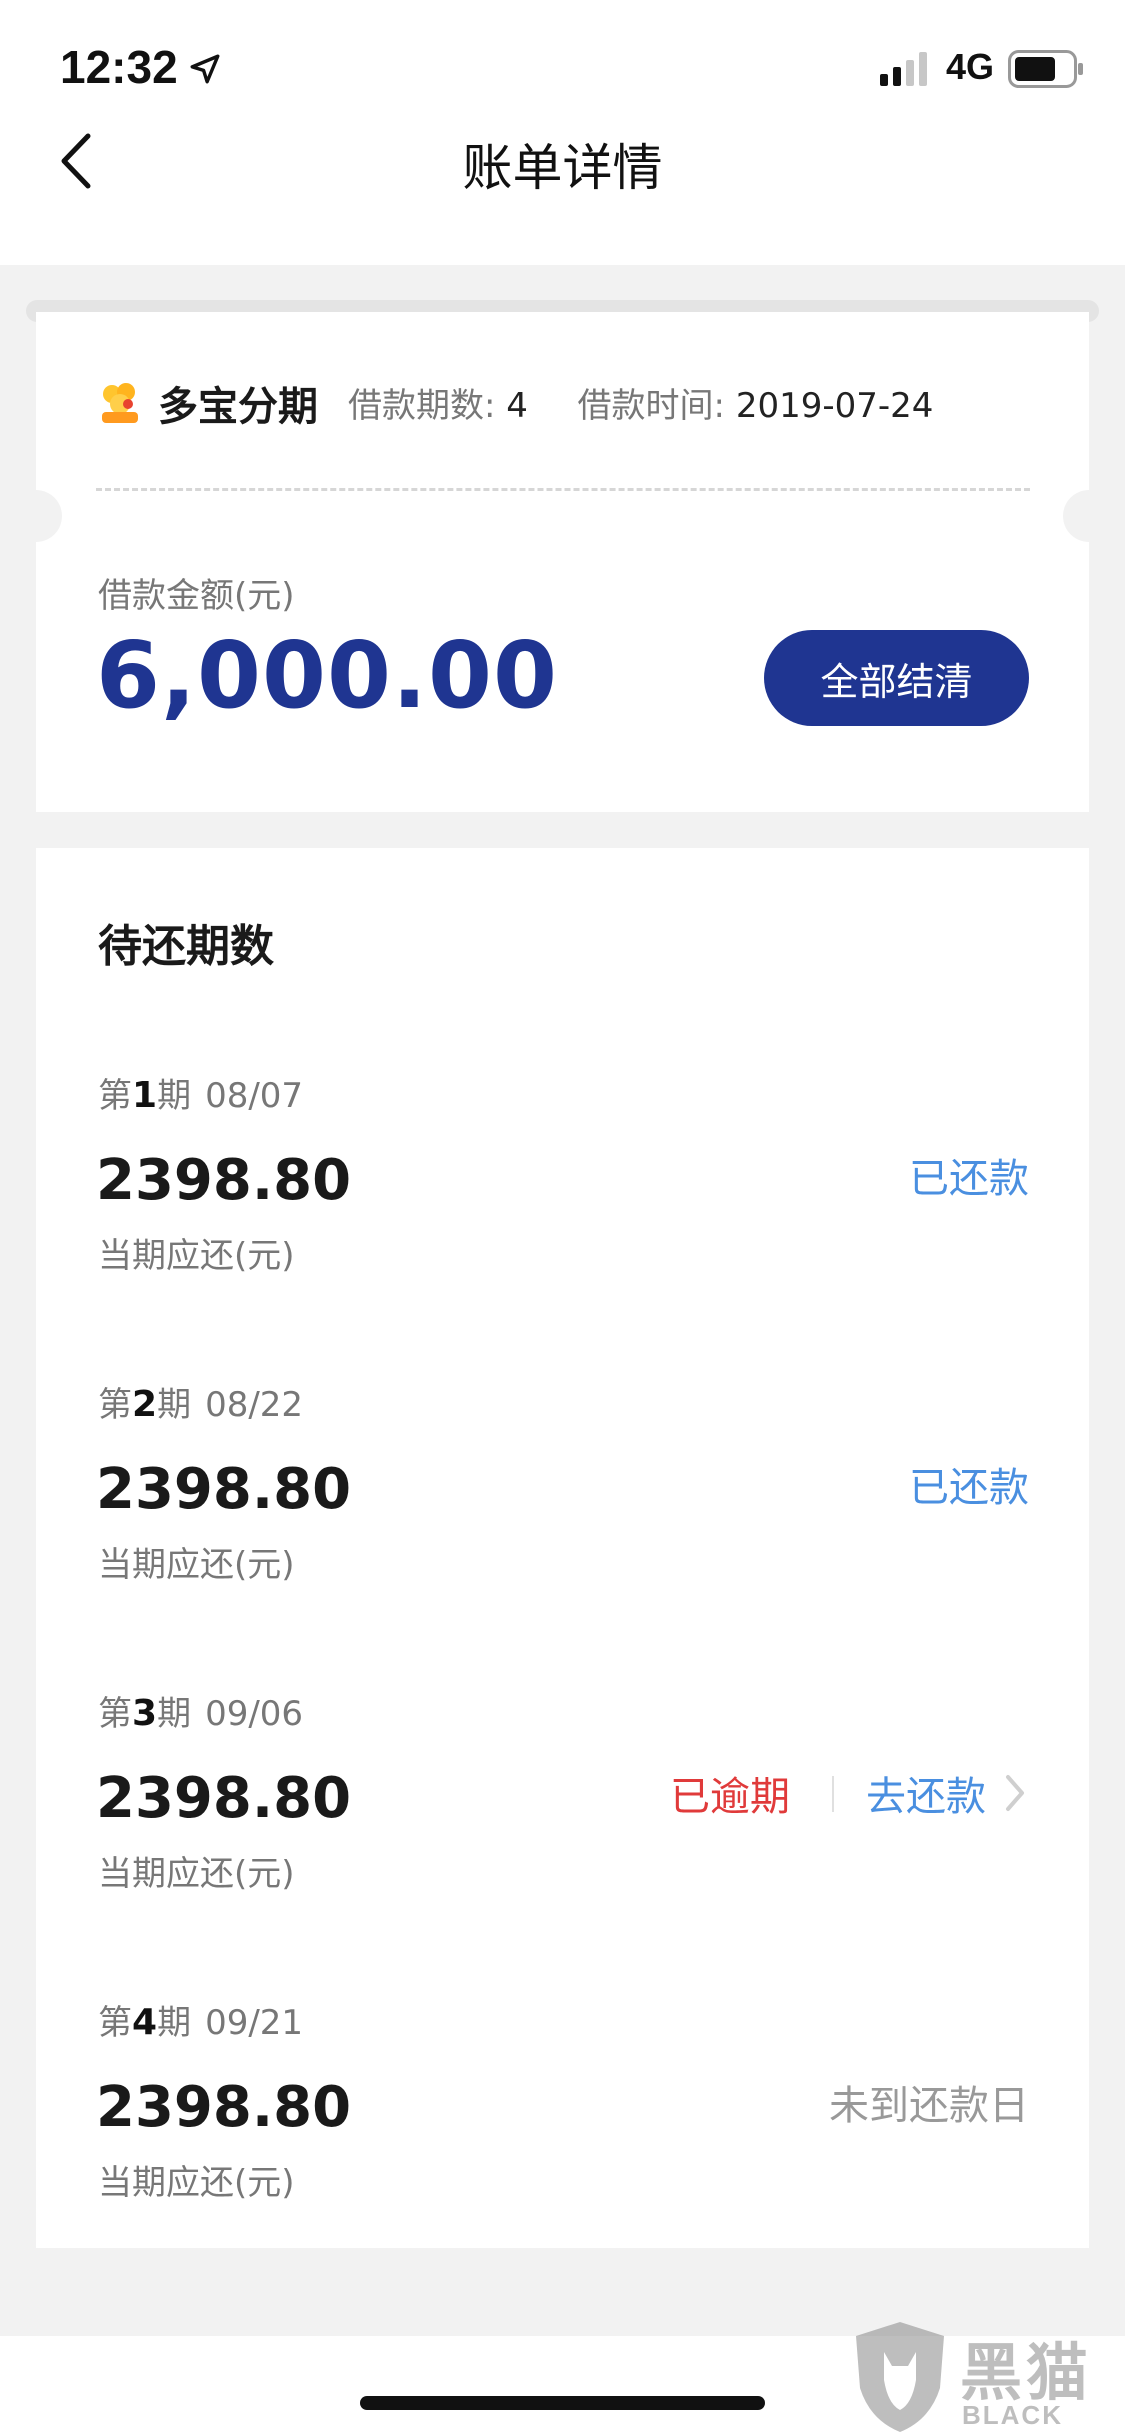 The height and width of the screenshot is (2436, 1125). What do you see at coordinates (201, 1404) in the screenshot?
I see `installment-period: 第2期 08/22` at bounding box center [201, 1404].